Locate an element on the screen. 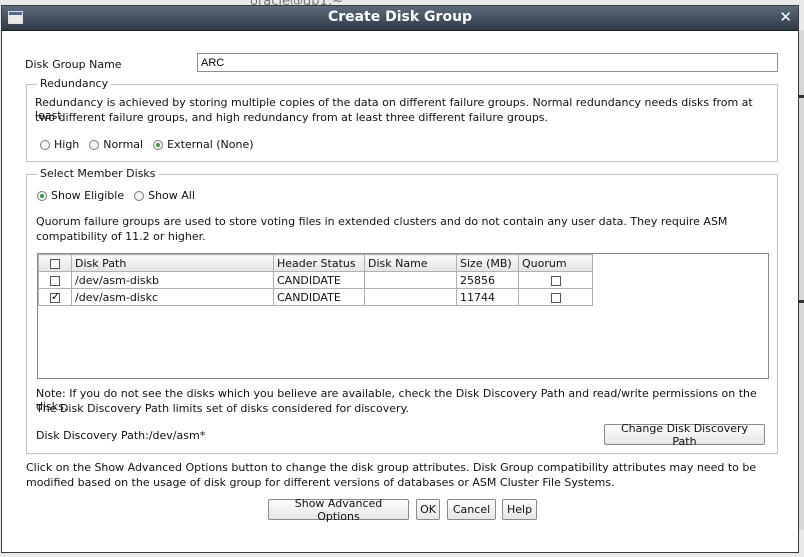 This screenshot has height=557, width=804. ok-button: OK is located at coordinates (428, 509).